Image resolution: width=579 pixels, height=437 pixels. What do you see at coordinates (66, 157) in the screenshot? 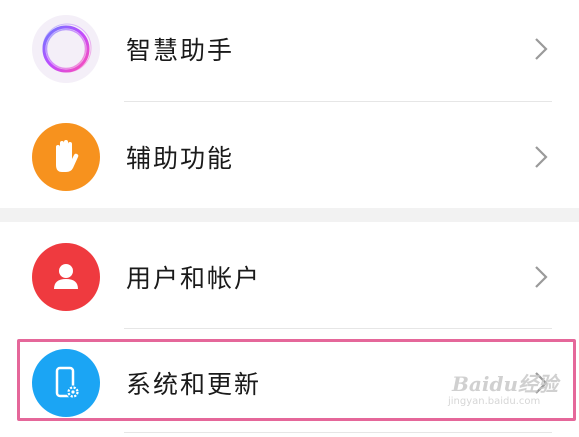
I see `hand-icon` at bounding box center [66, 157].